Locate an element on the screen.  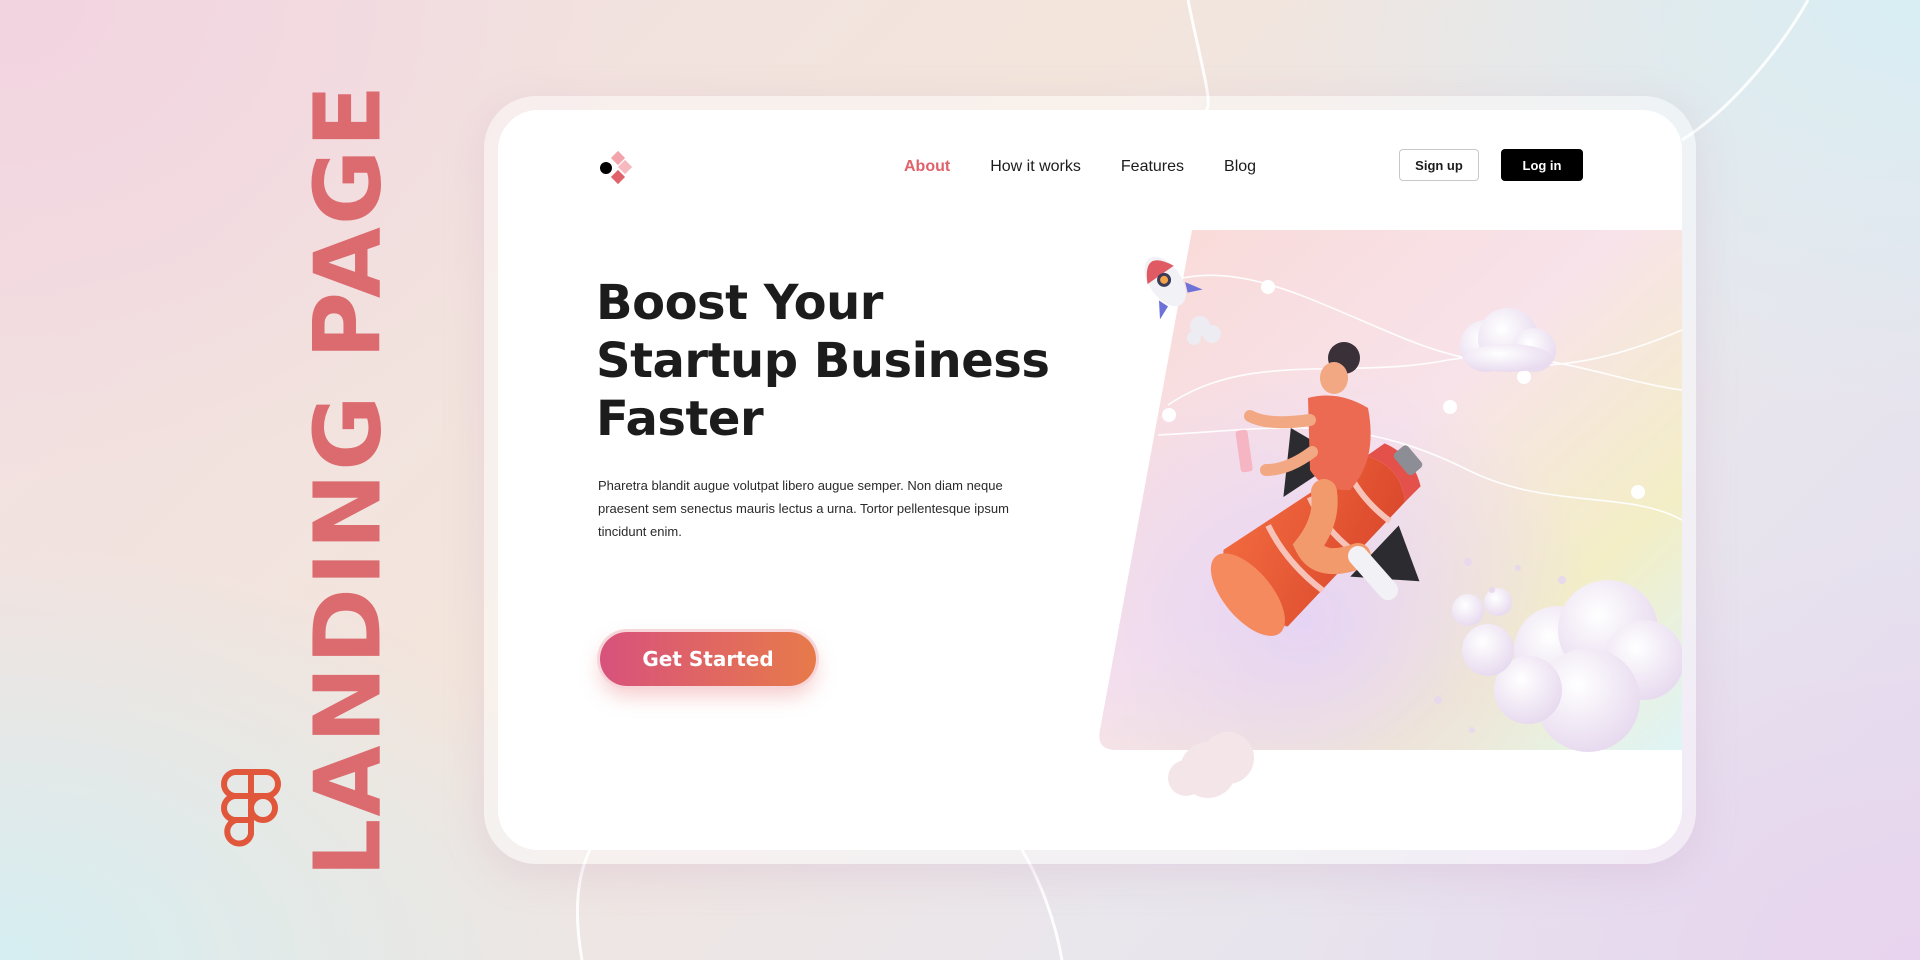
headline-line-1: Boost Your is located at coordinates (739, 303).